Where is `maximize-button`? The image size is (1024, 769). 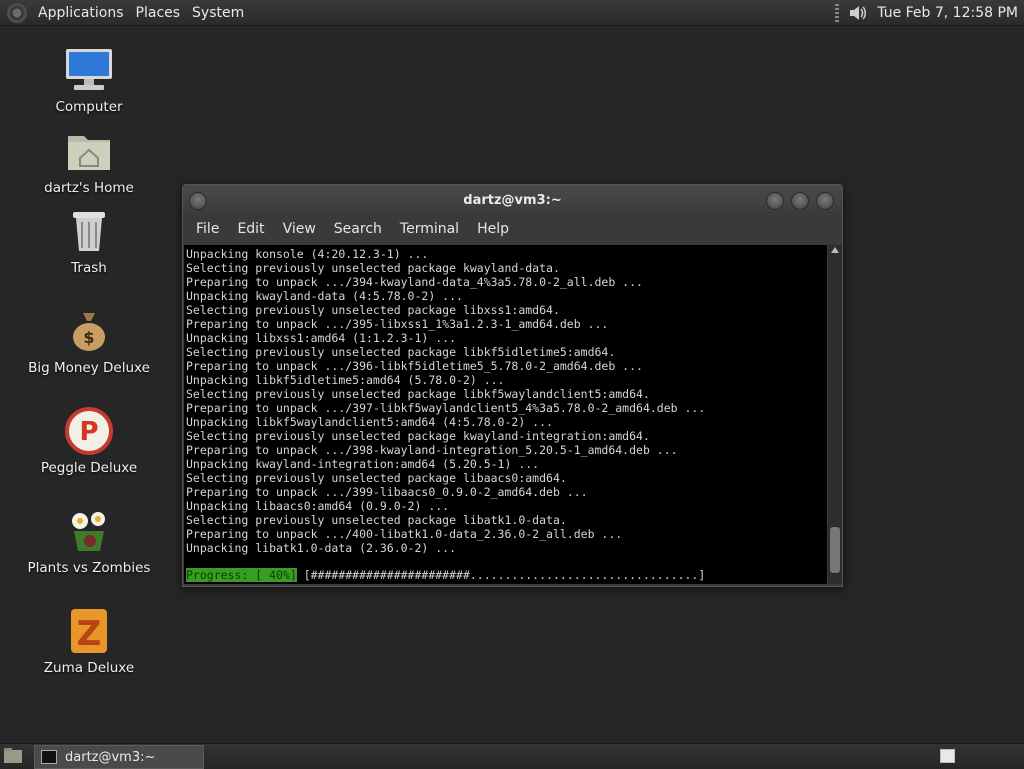
maximize-button is located at coordinates (800, 201).